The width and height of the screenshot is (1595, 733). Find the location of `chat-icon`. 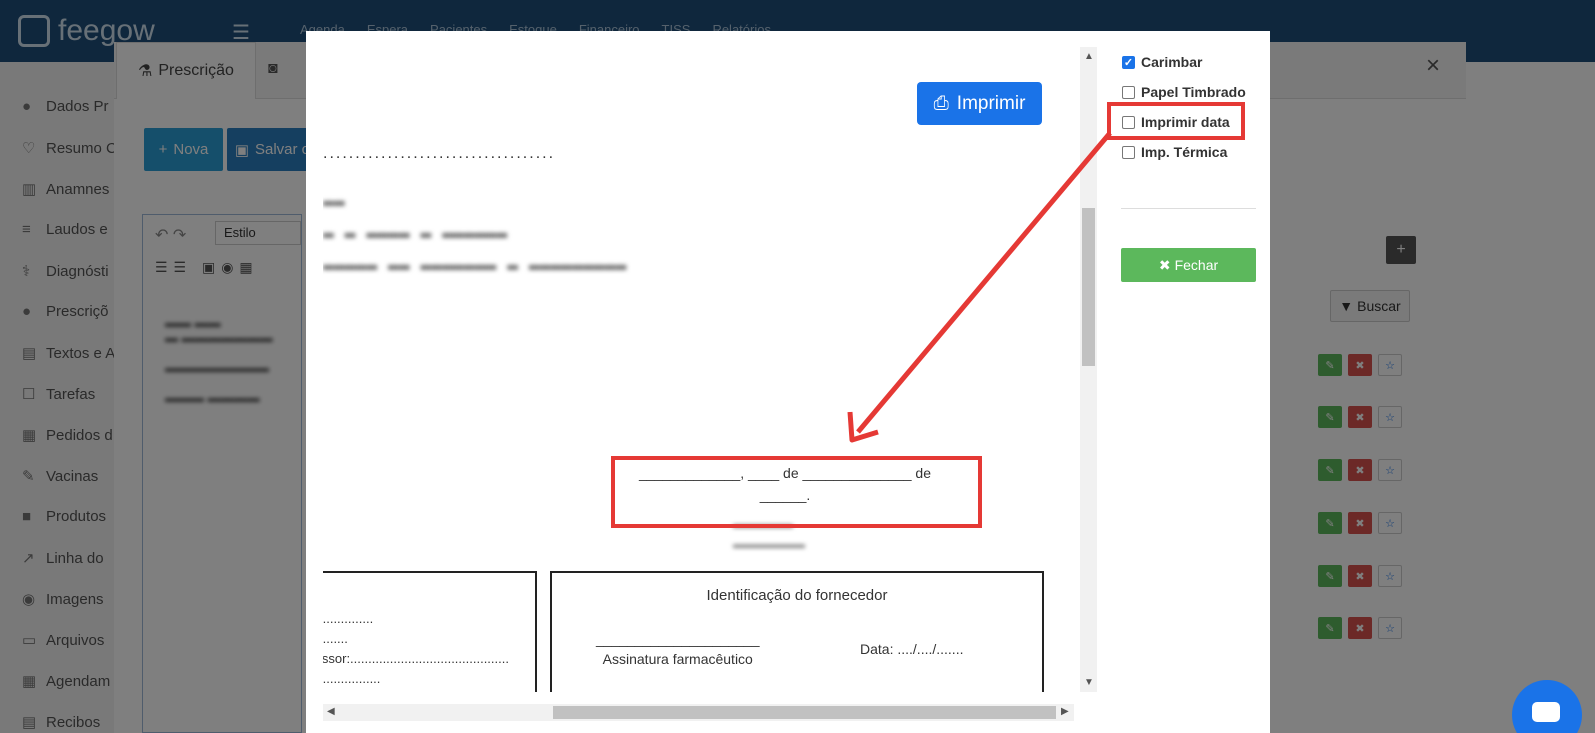

chat-icon is located at coordinates (1546, 712).